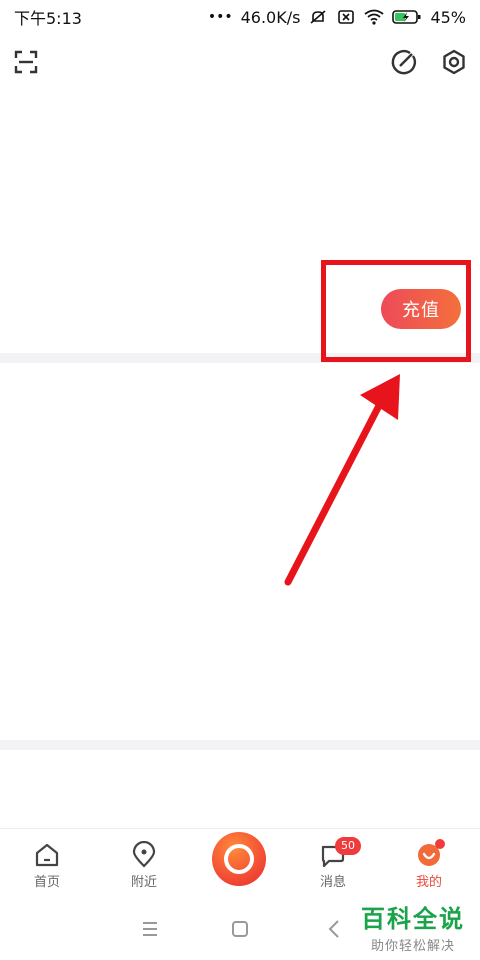 The width and height of the screenshot is (480, 960). I want to click on system-back-button, so click(334, 929).